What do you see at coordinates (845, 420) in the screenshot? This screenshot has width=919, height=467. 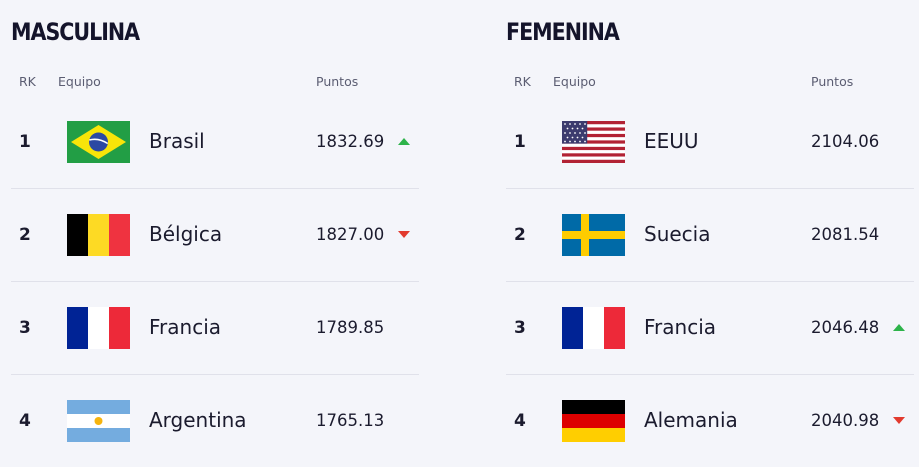 I see `points-value: 2040.98` at bounding box center [845, 420].